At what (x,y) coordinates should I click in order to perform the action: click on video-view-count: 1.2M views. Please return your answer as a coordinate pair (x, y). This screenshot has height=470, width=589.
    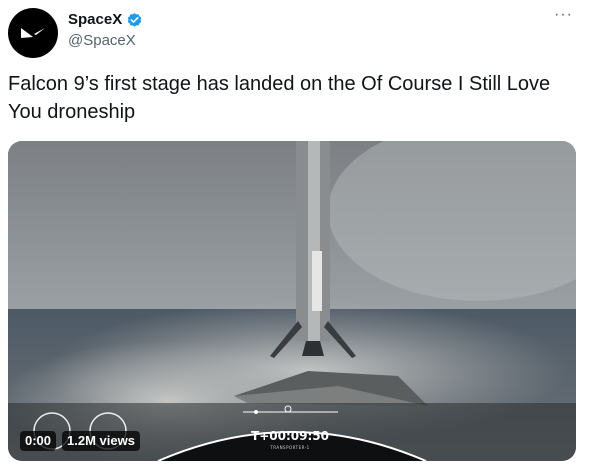
    Looking at the image, I should click on (101, 441).